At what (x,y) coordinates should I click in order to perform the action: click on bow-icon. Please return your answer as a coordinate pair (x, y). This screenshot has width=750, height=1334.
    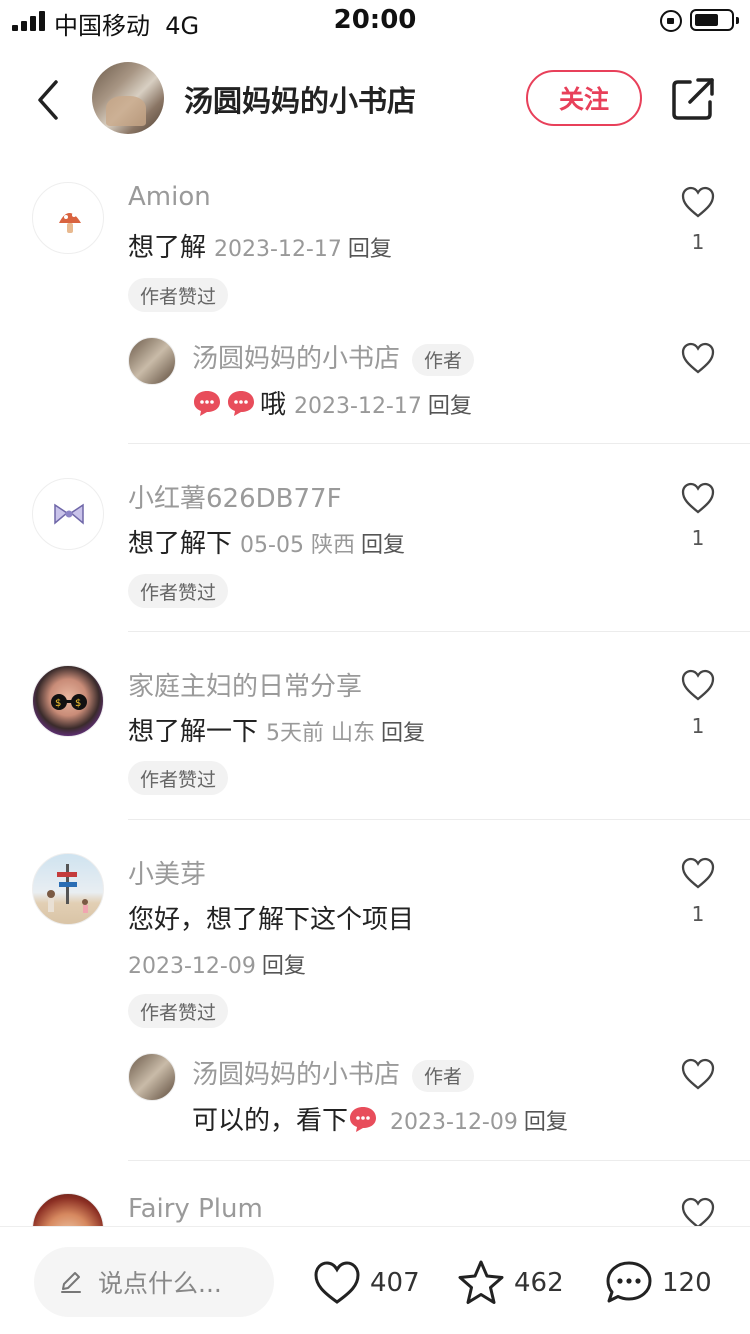
    Looking at the image, I should click on (69, 514).